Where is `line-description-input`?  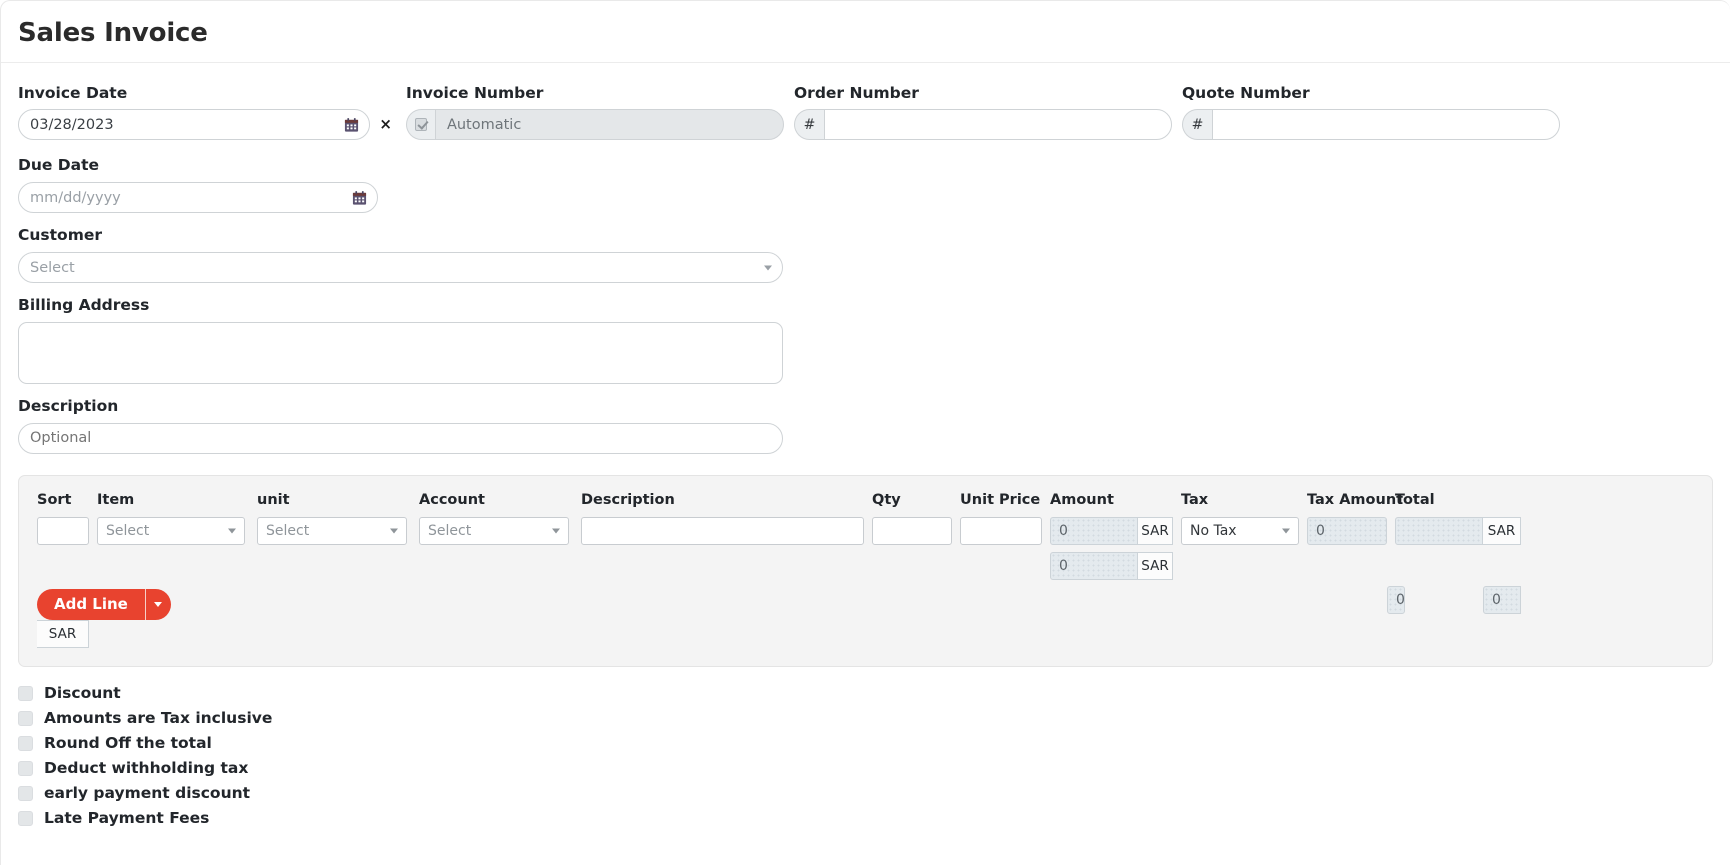
line-description-input is located at coordinates (722, 530).